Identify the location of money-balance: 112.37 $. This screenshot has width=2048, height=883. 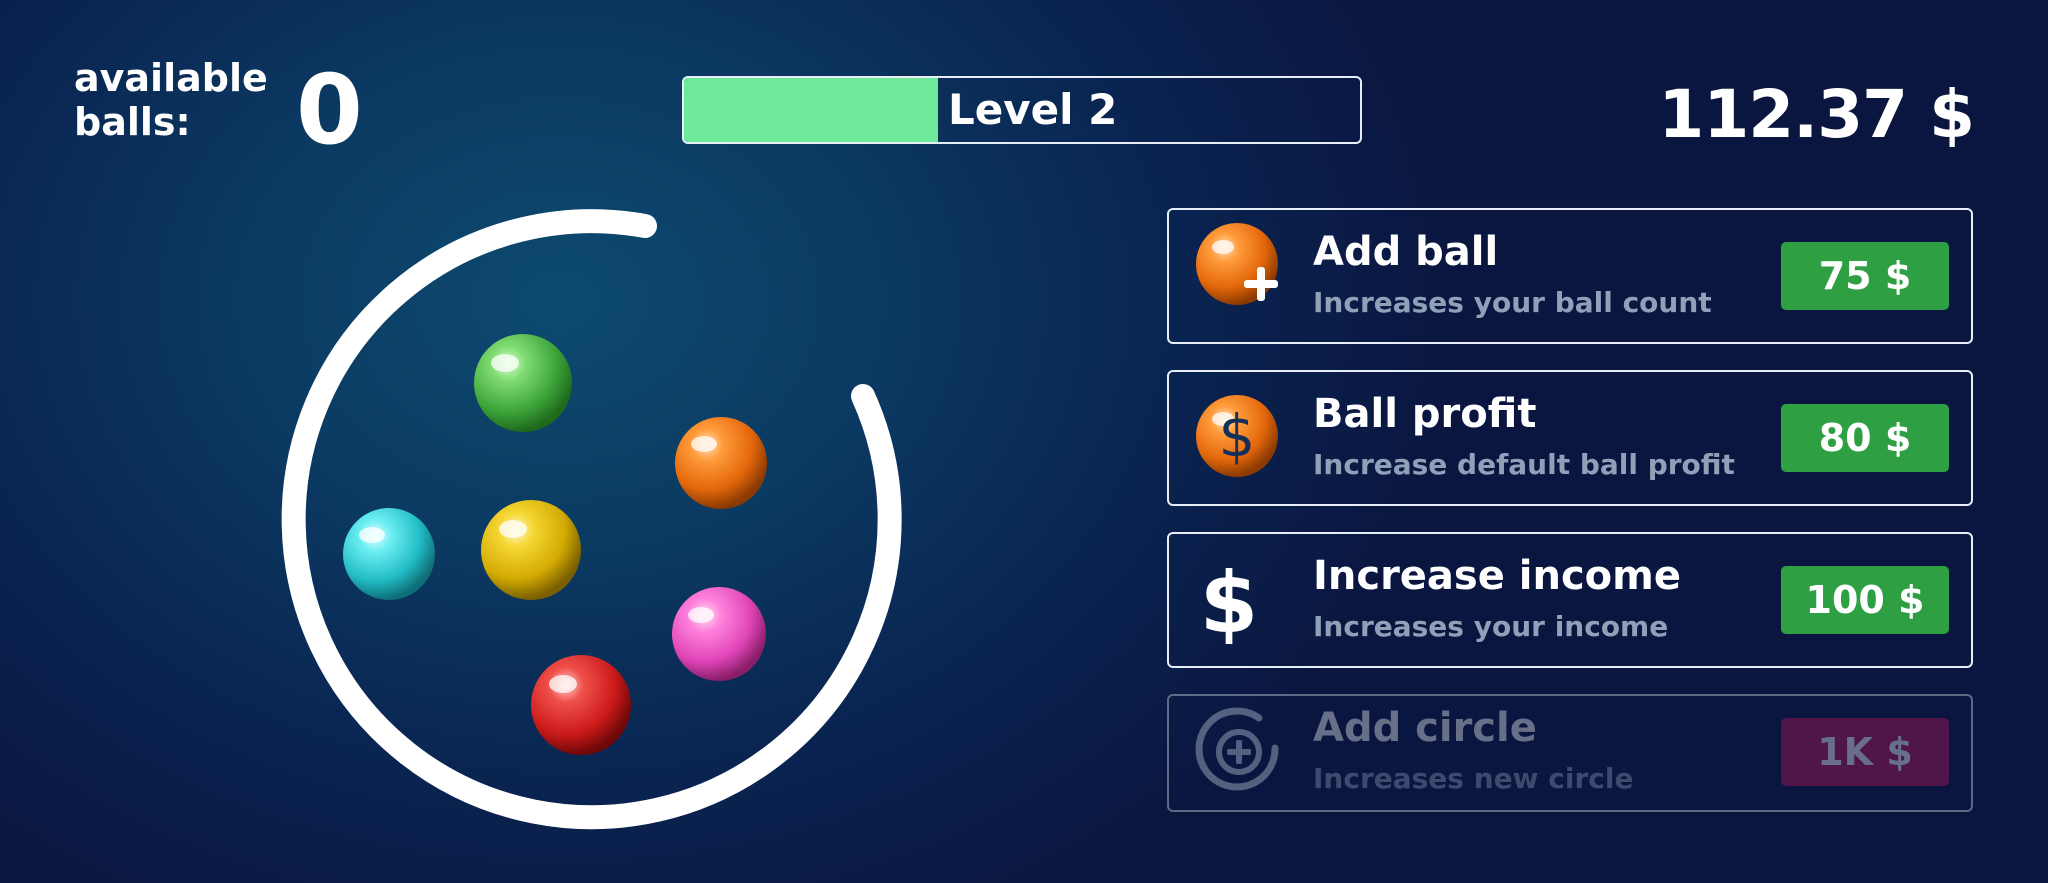
(1816, 114).